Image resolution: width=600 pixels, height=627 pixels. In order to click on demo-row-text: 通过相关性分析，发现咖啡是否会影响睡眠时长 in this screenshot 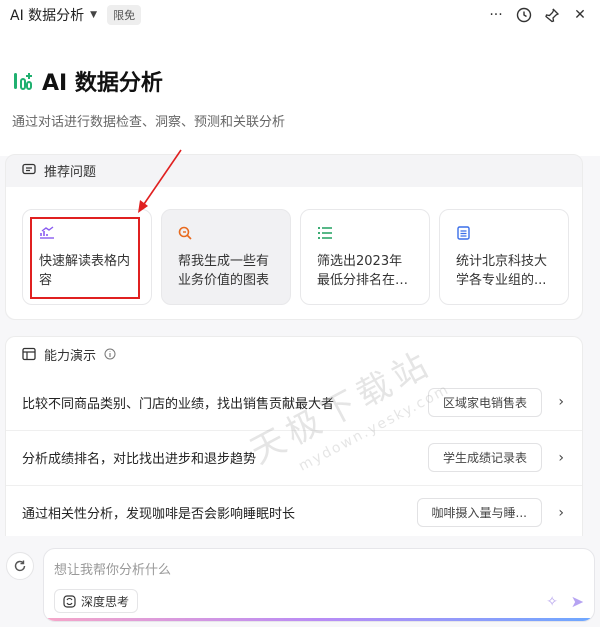, I will do `click(159, 514)`.